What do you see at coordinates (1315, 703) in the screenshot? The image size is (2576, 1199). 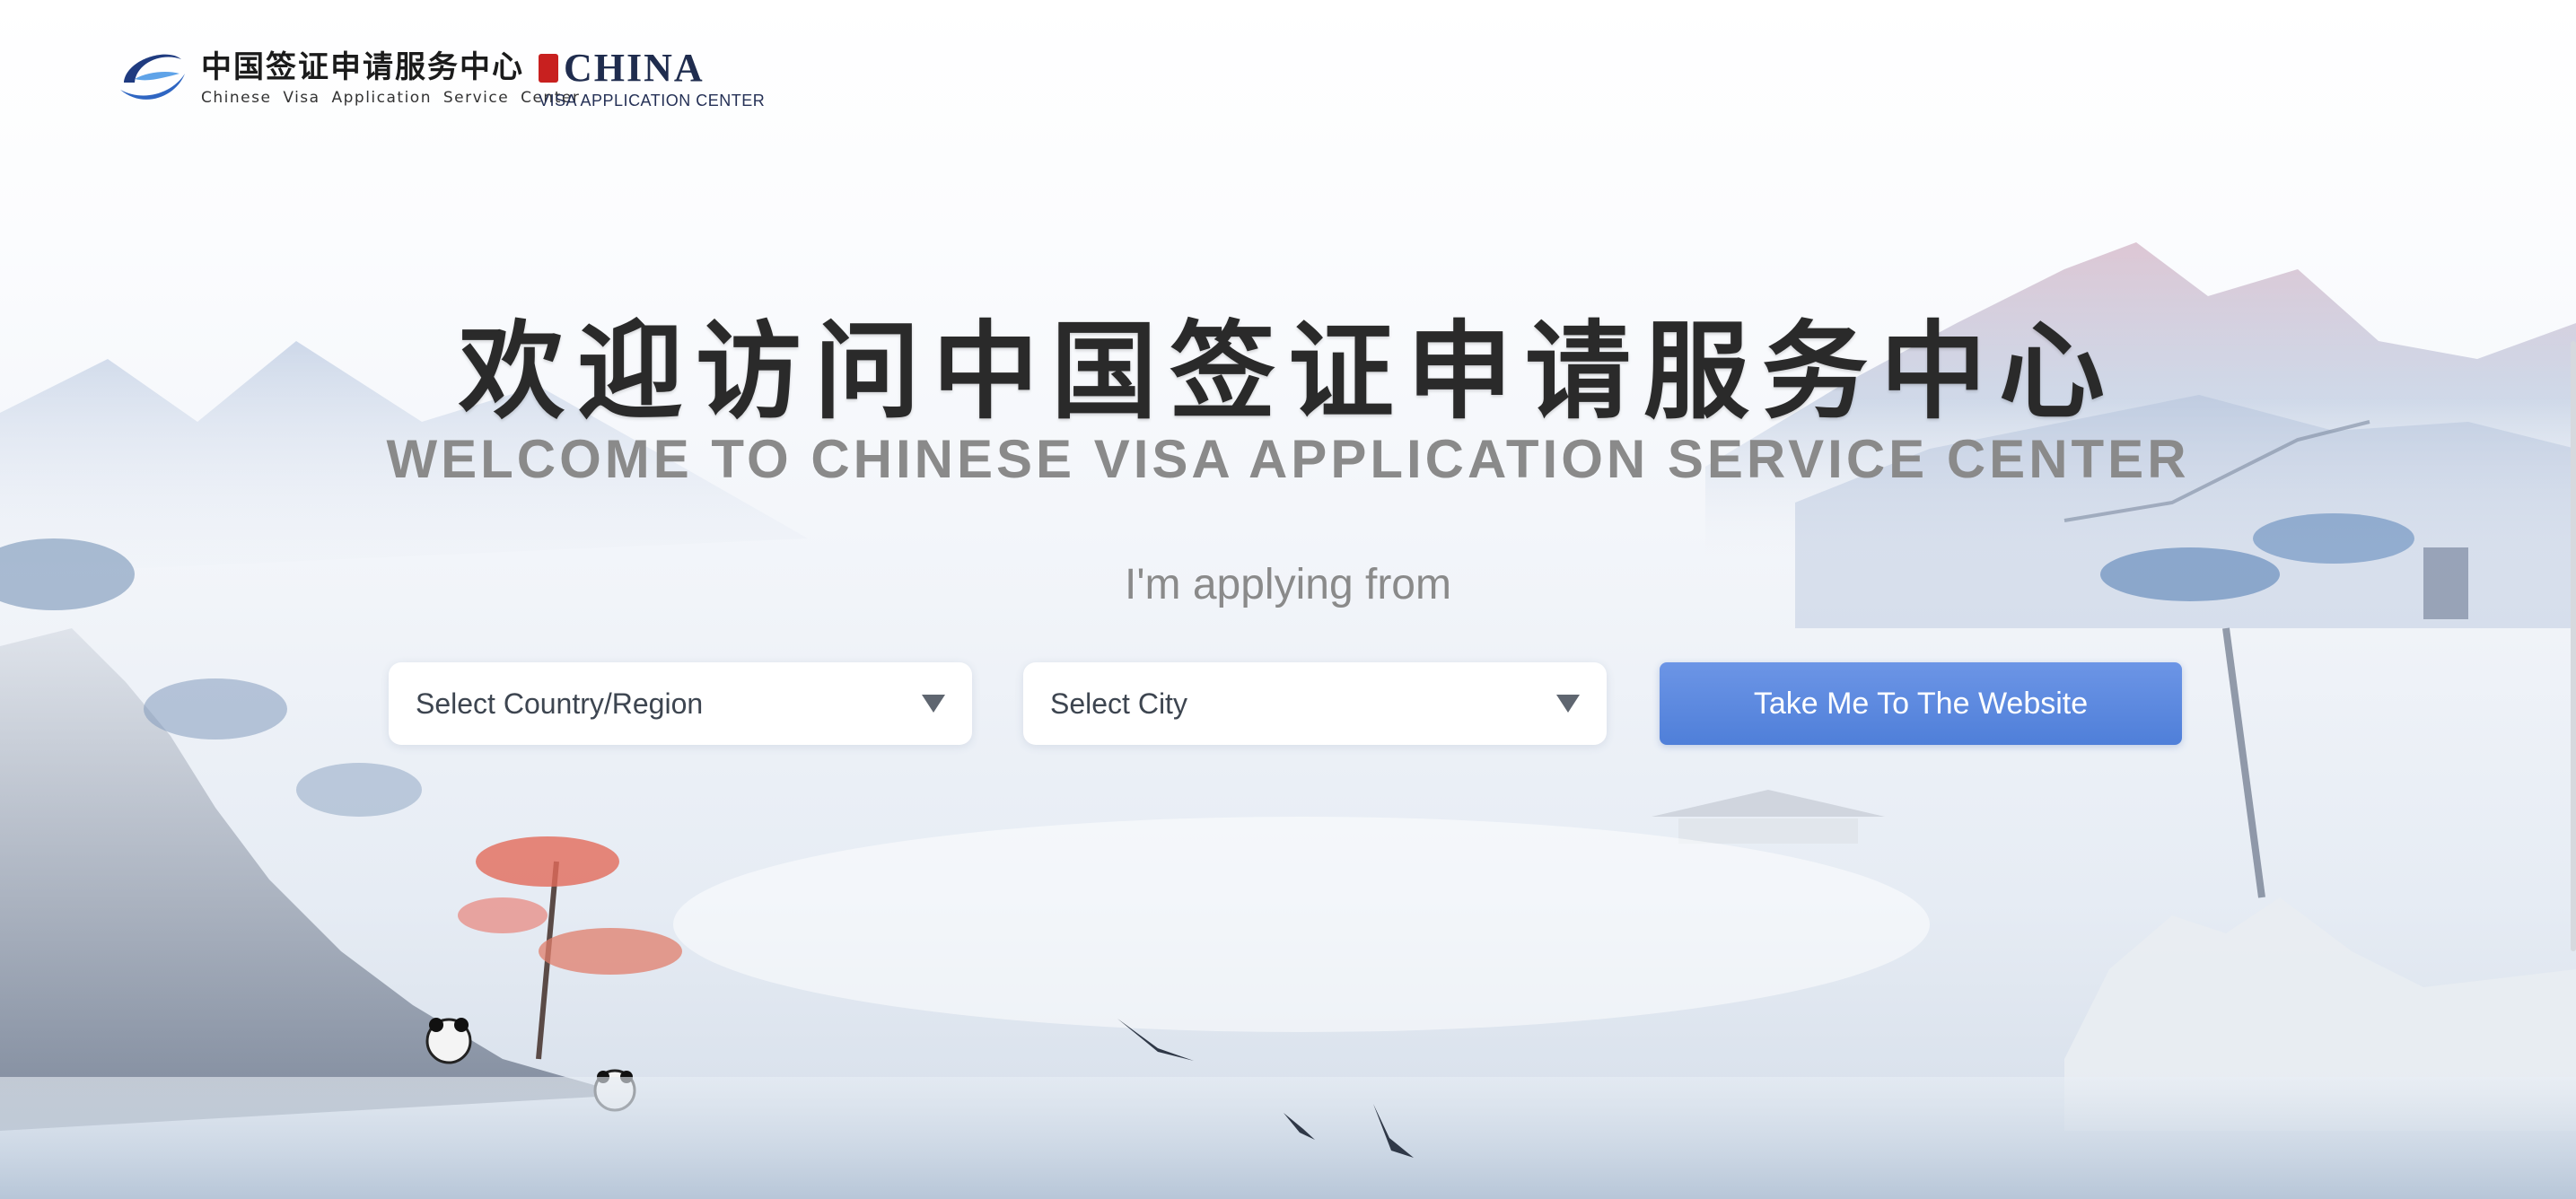 I see `city-select: Select City` at bounding box center [1315, 703].